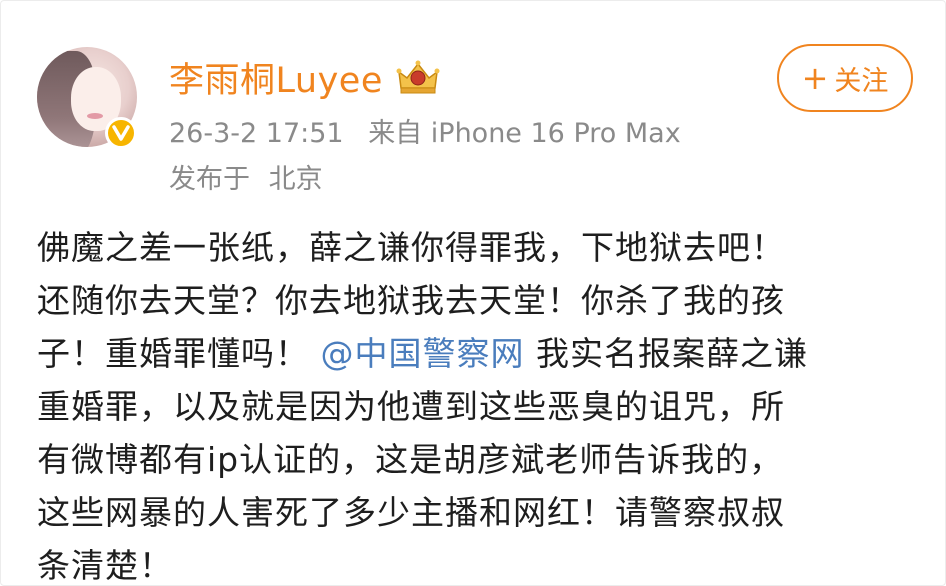  I want to click on mention-link: @中国警察网, so click(423, 353).